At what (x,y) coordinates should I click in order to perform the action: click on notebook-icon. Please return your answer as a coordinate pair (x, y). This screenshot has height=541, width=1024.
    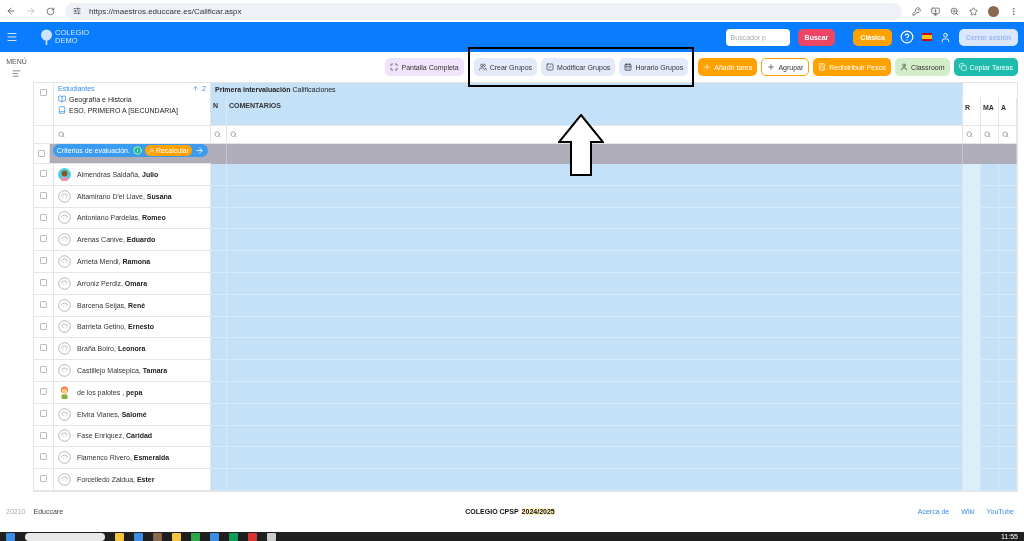
    Looking at the image, I should click on (62, 110).